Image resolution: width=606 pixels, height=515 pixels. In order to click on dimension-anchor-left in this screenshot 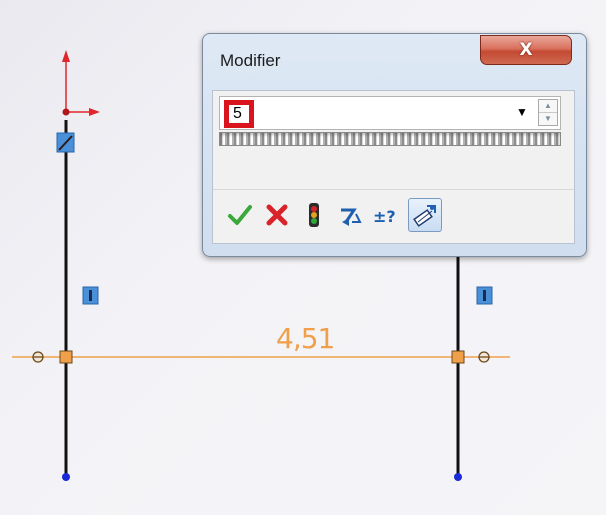, I will do `click(66, 357)`.